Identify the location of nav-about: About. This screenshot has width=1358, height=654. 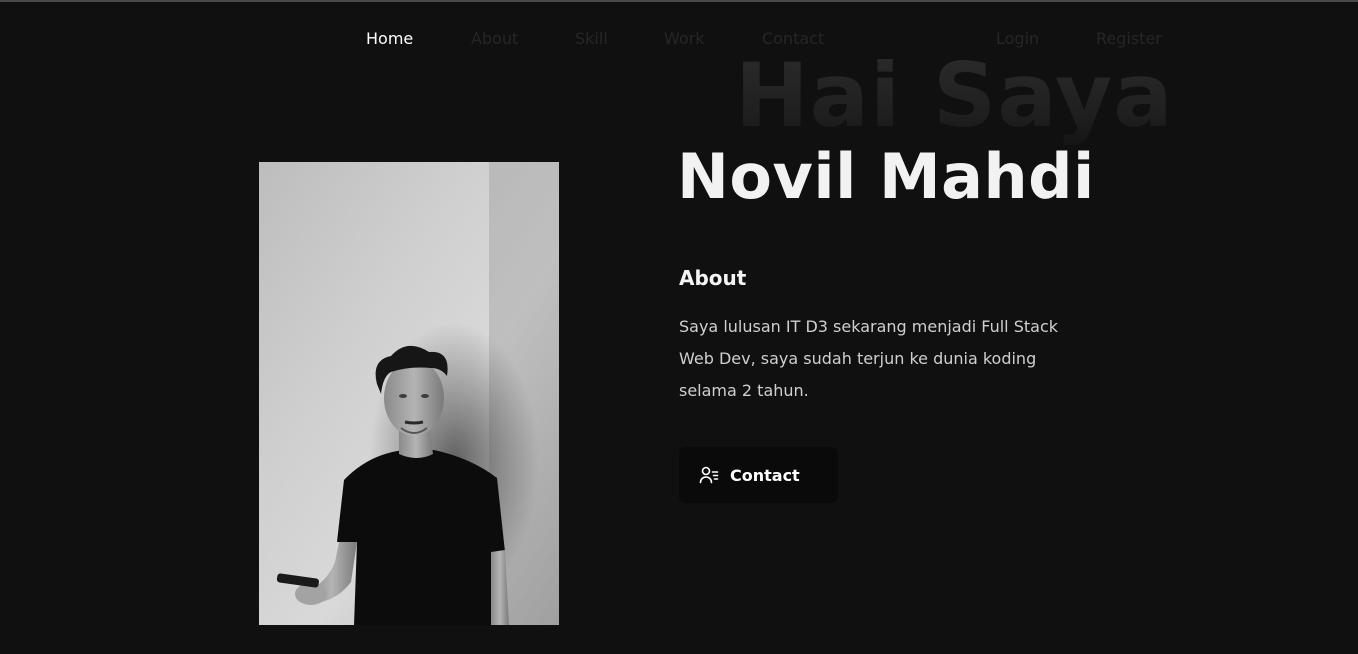
(494, 38).